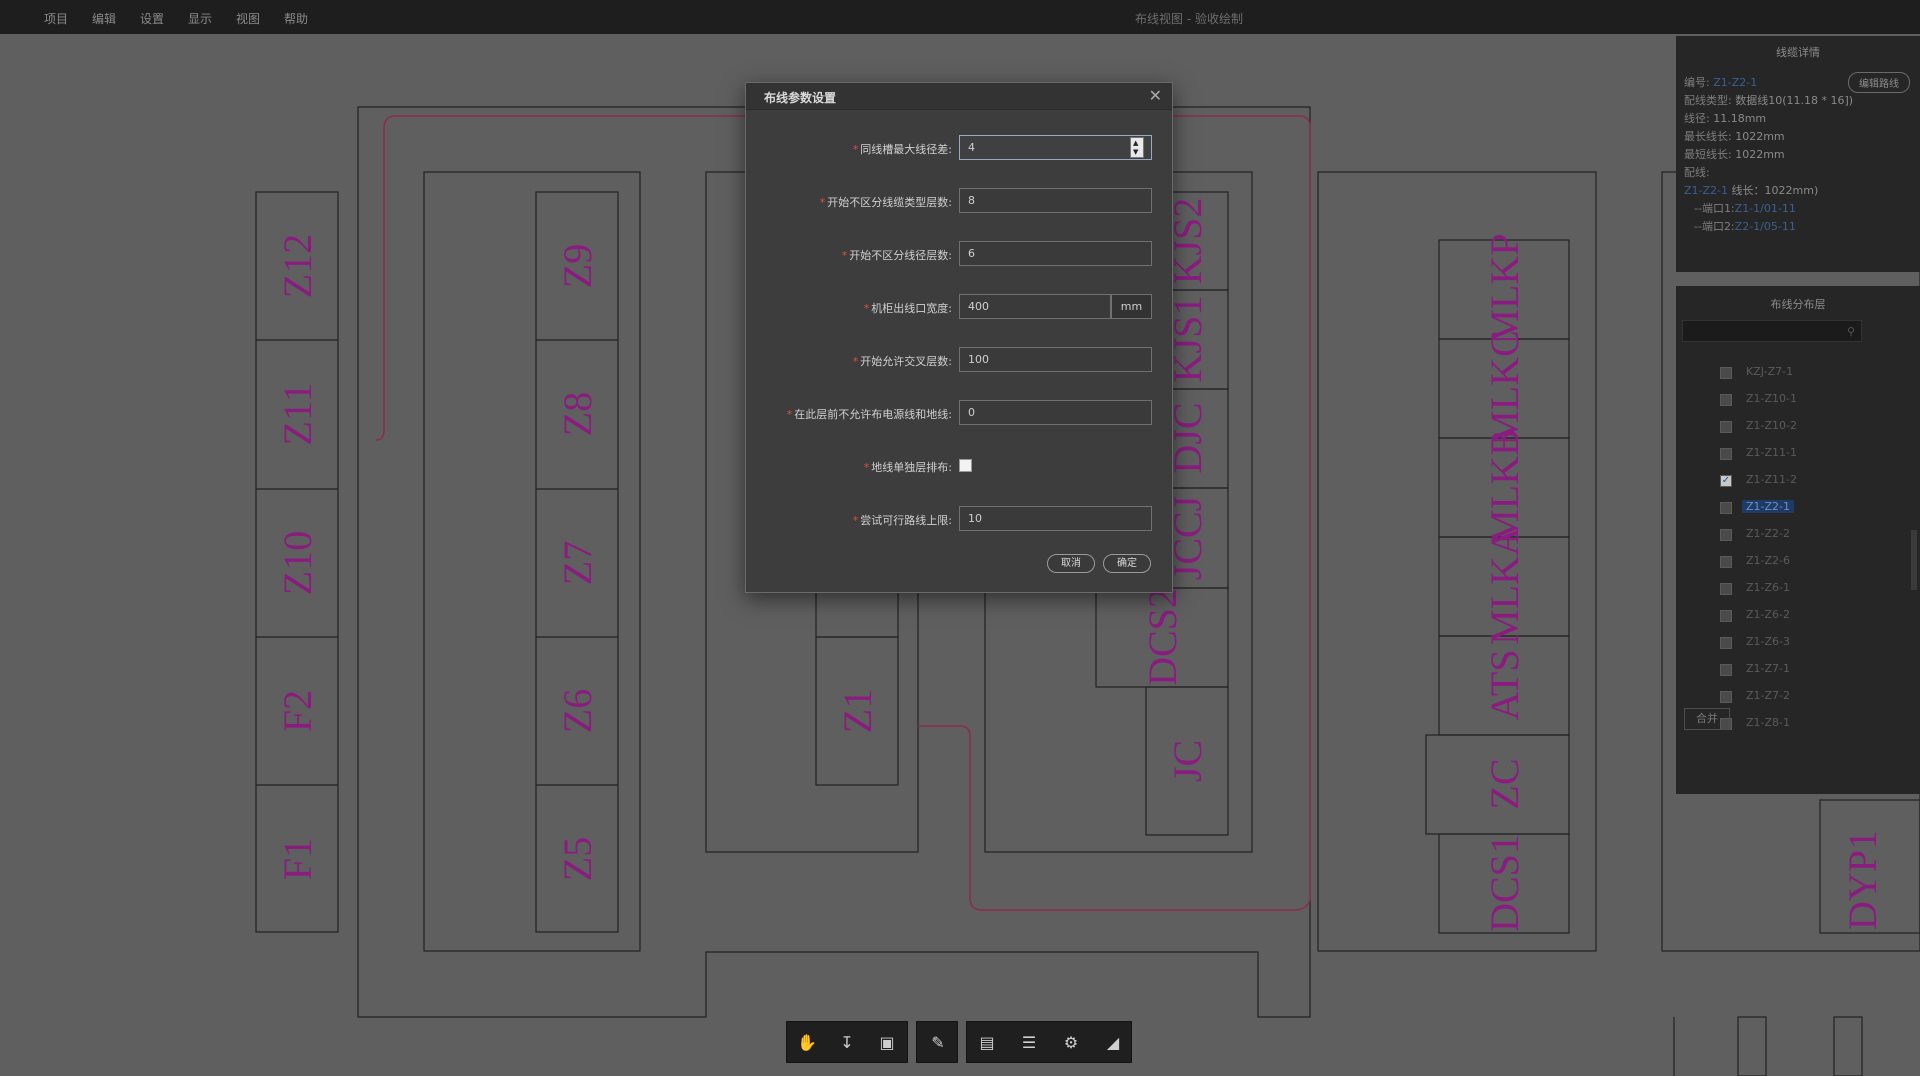  I want to click on stepper-down-icon: ▼, so click(1135, 152).